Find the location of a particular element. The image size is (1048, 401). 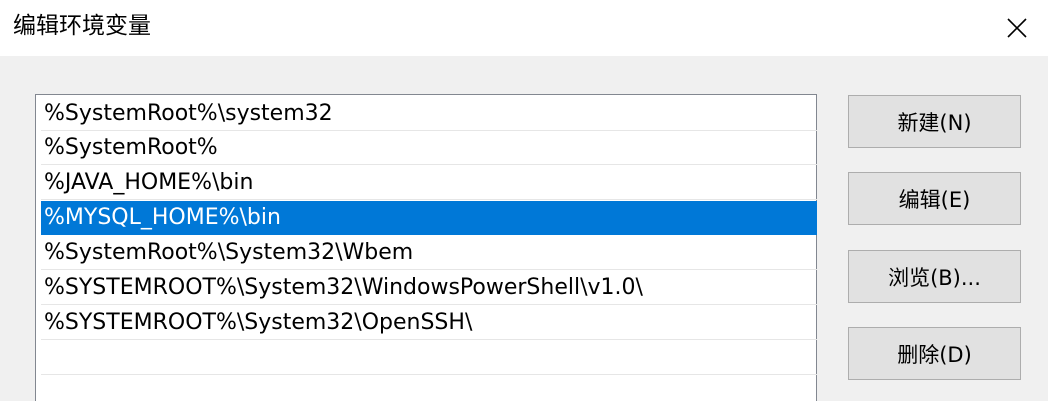

title-bar: 编辑环境变量 is located at coordinates (524, 28).